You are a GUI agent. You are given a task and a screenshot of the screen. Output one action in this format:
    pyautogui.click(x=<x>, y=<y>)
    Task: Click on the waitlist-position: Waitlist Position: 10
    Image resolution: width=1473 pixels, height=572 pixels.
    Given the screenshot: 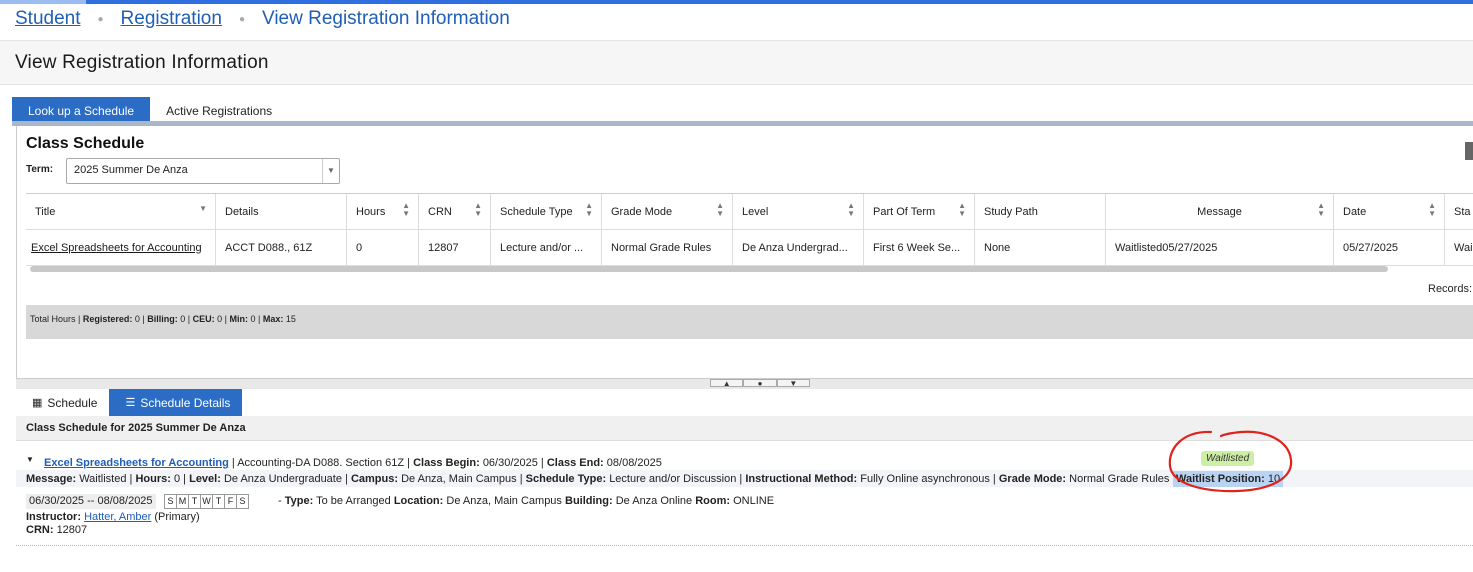 What is the action you would take?
    pyautogui.click(x=1228, y=479)
    